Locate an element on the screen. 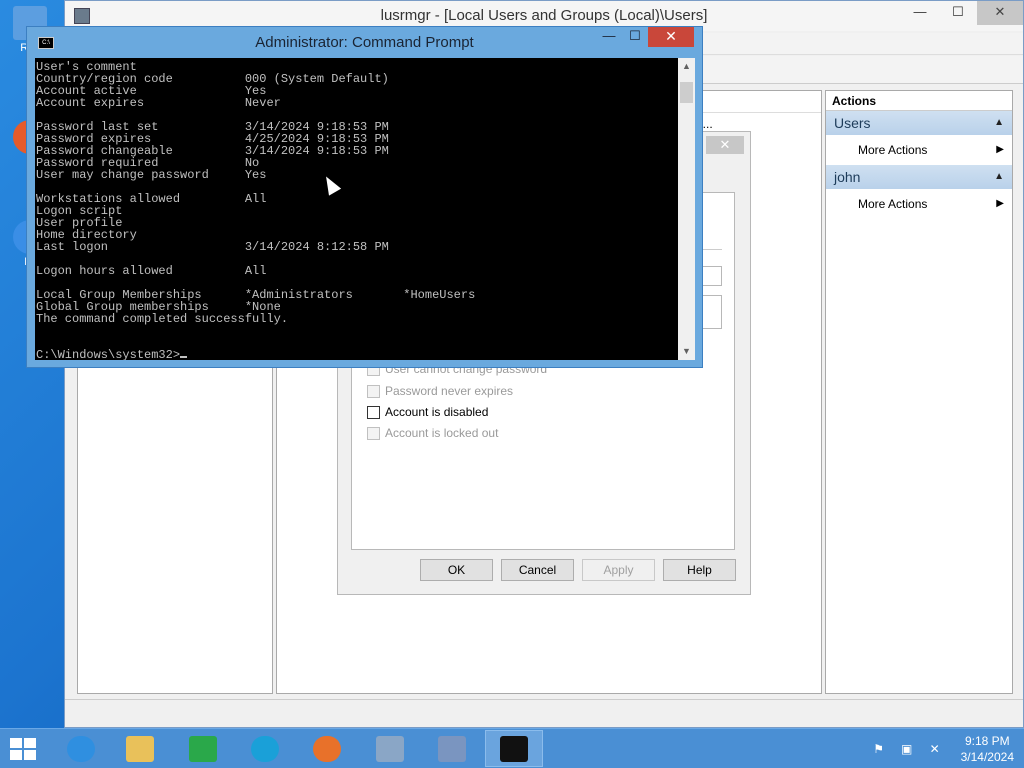  john-more-actions: More Actions ▶ is located at coordinates (919, 204).